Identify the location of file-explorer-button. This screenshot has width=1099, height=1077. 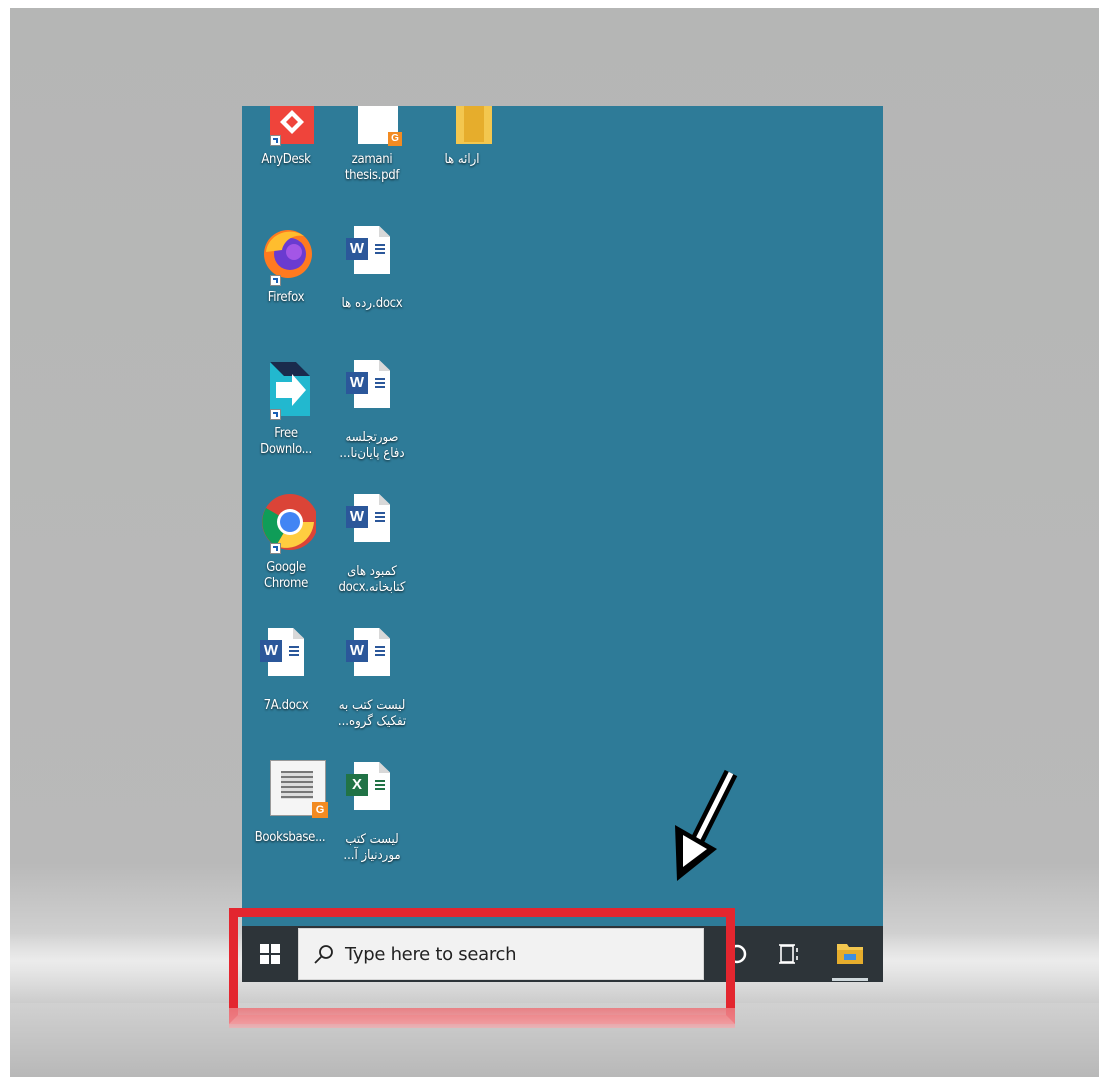
(850, 954).